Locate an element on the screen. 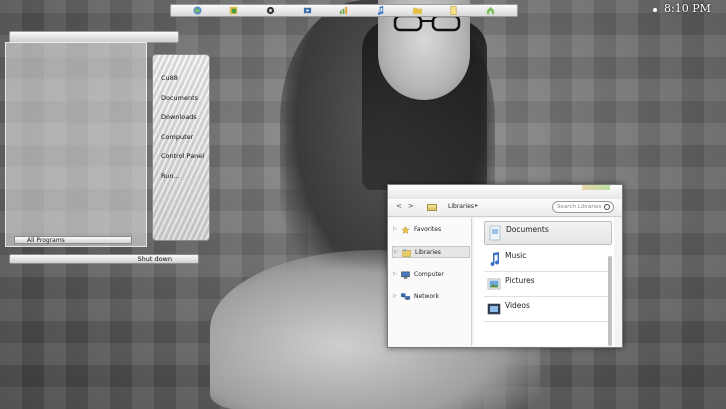 This screenshot has height=409, width=726. notes-icon is located at coordinates (453, 10).